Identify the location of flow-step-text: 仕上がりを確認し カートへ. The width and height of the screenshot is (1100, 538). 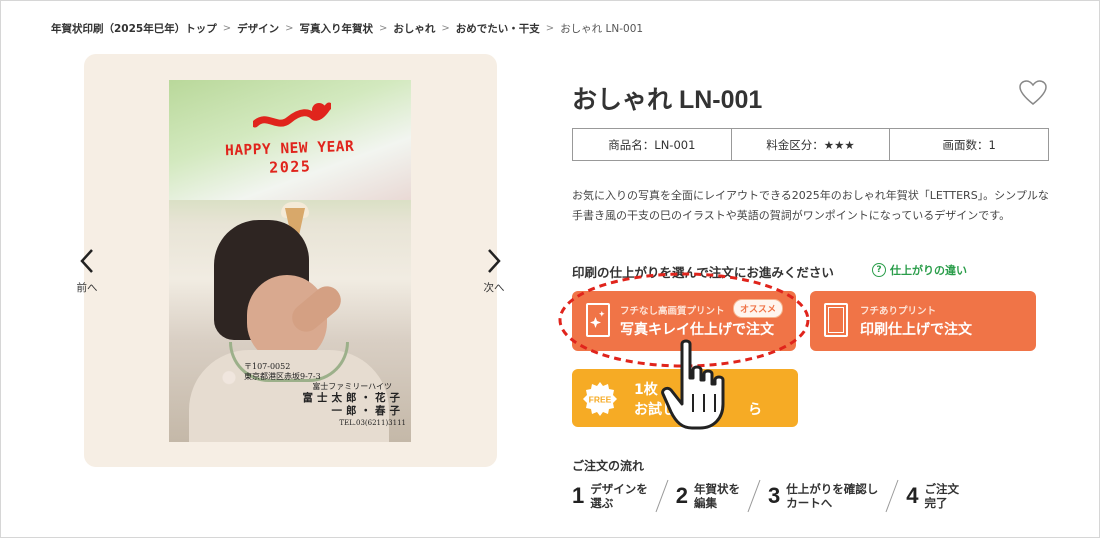
(832, 496).